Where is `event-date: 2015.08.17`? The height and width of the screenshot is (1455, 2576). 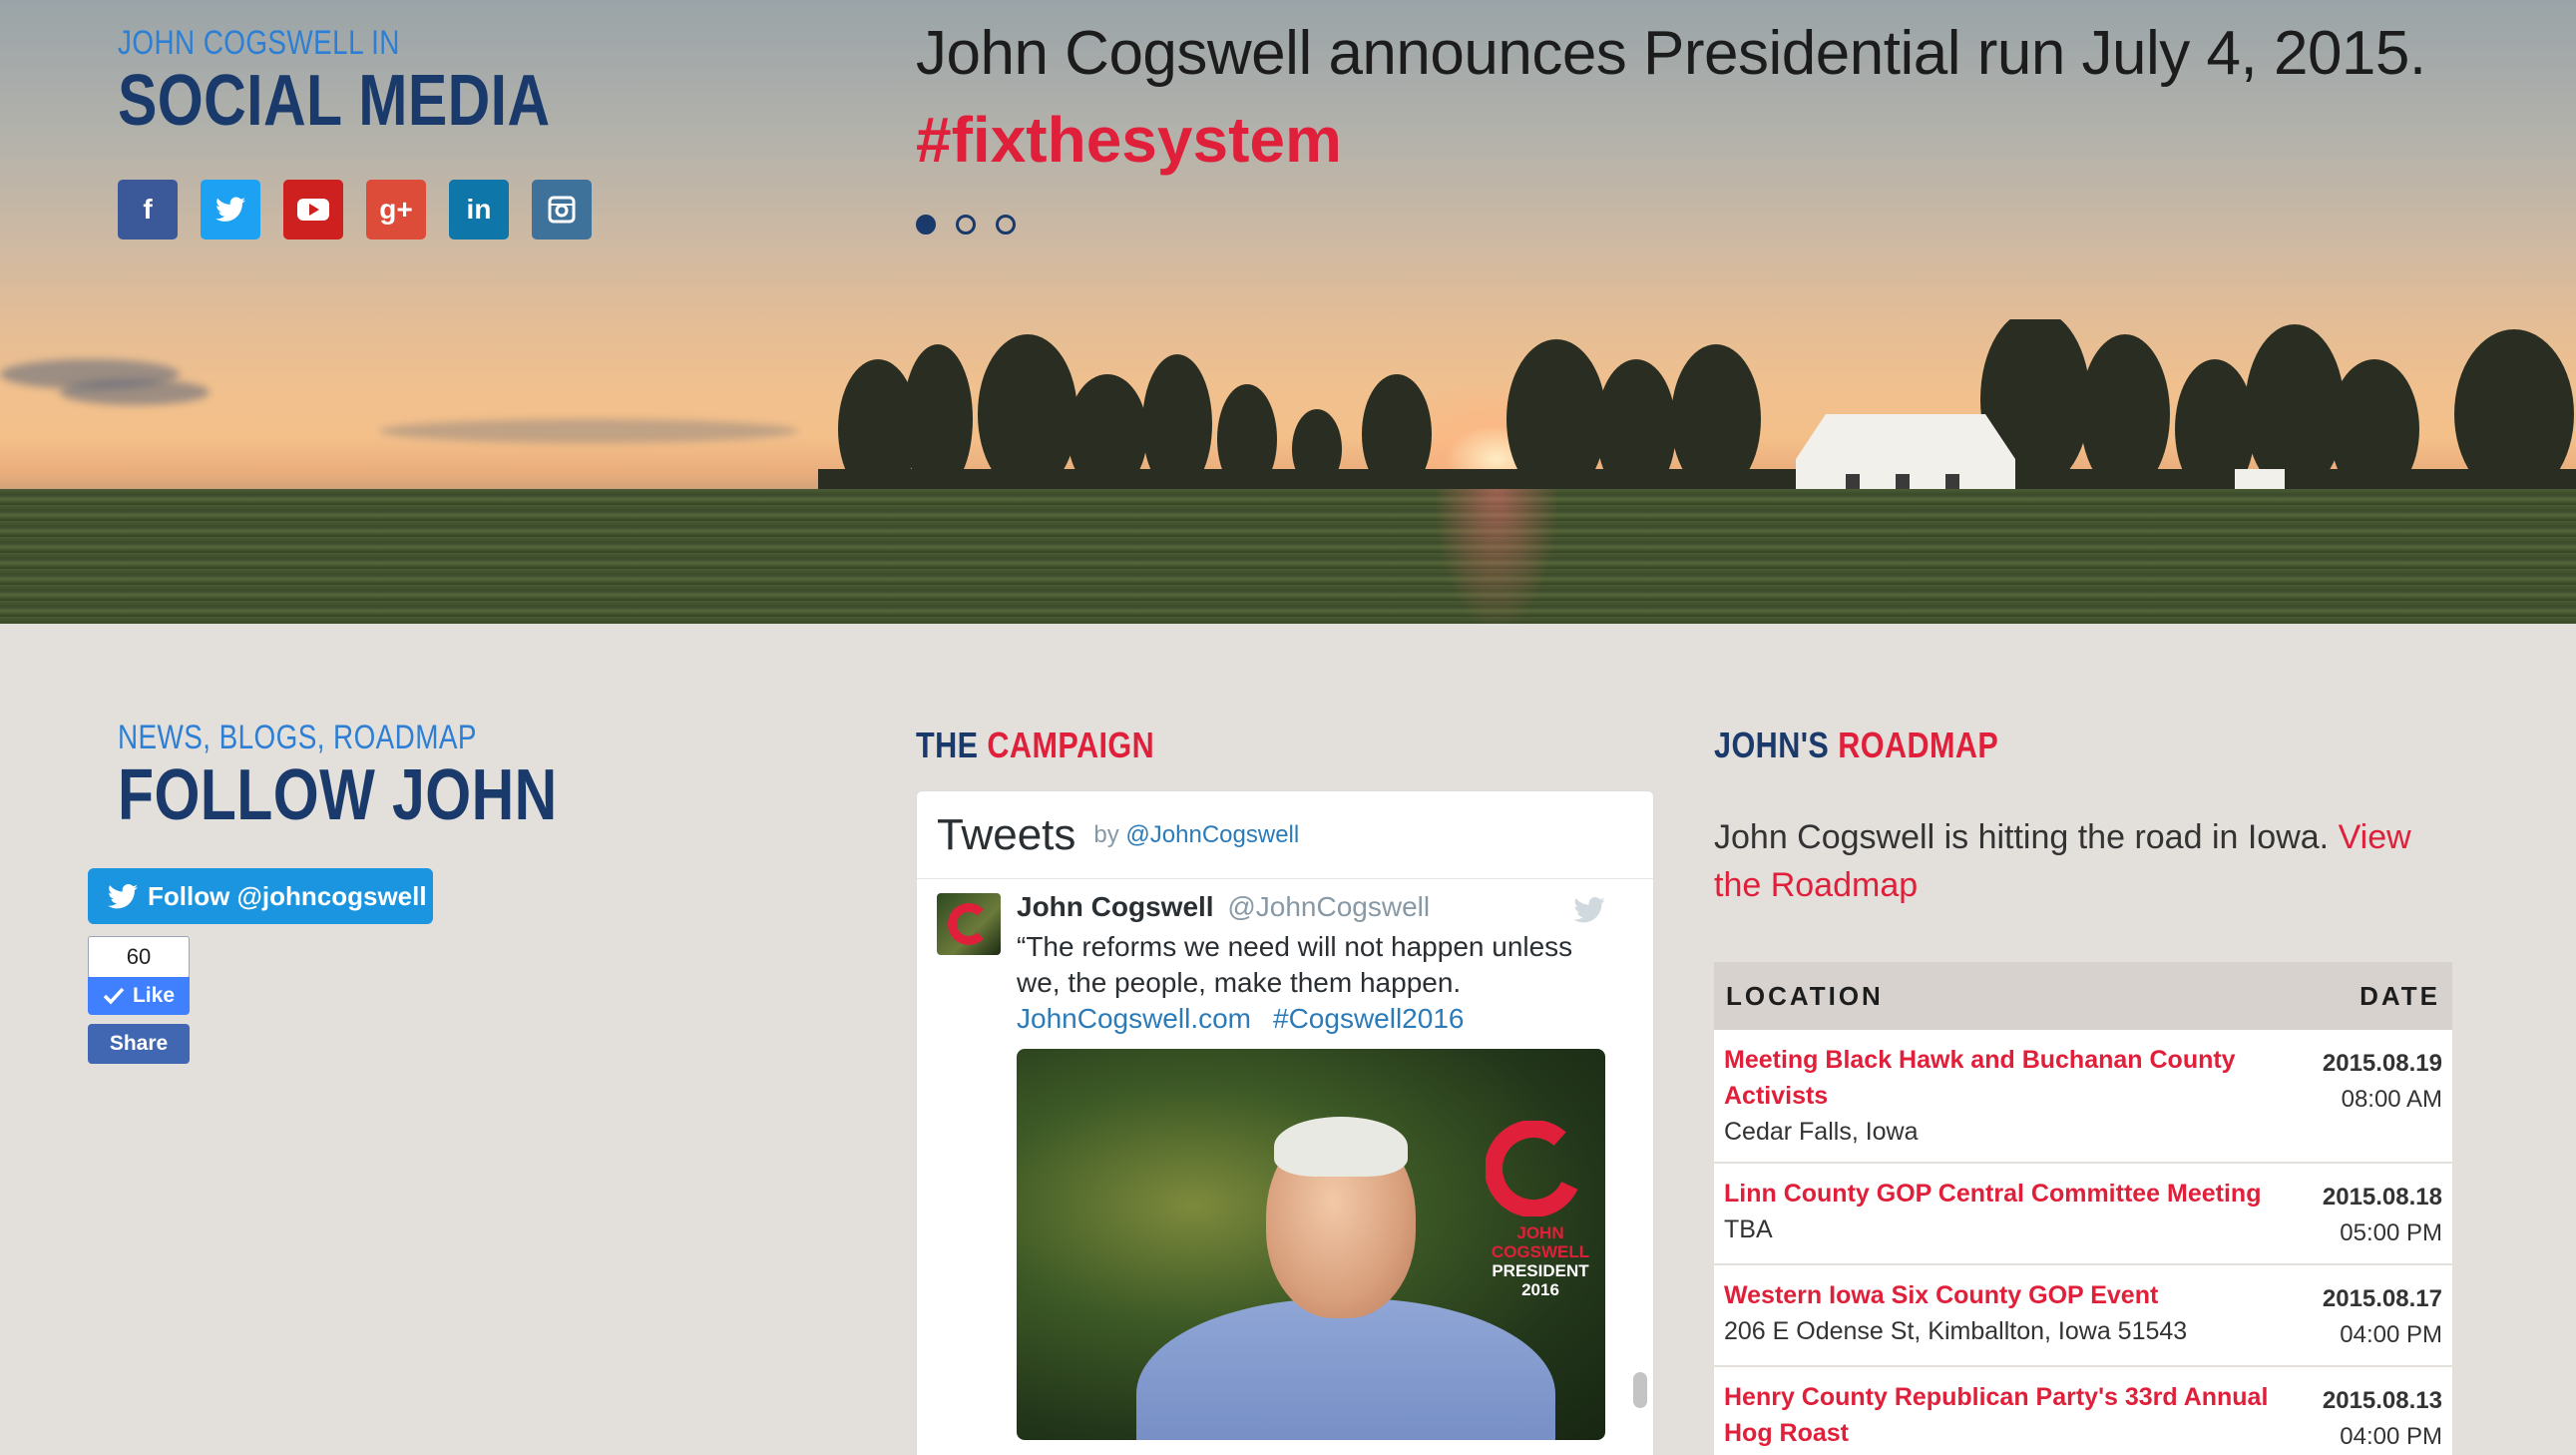 event-date: 2015.08.17 is located at coordinates (2382, 1298).